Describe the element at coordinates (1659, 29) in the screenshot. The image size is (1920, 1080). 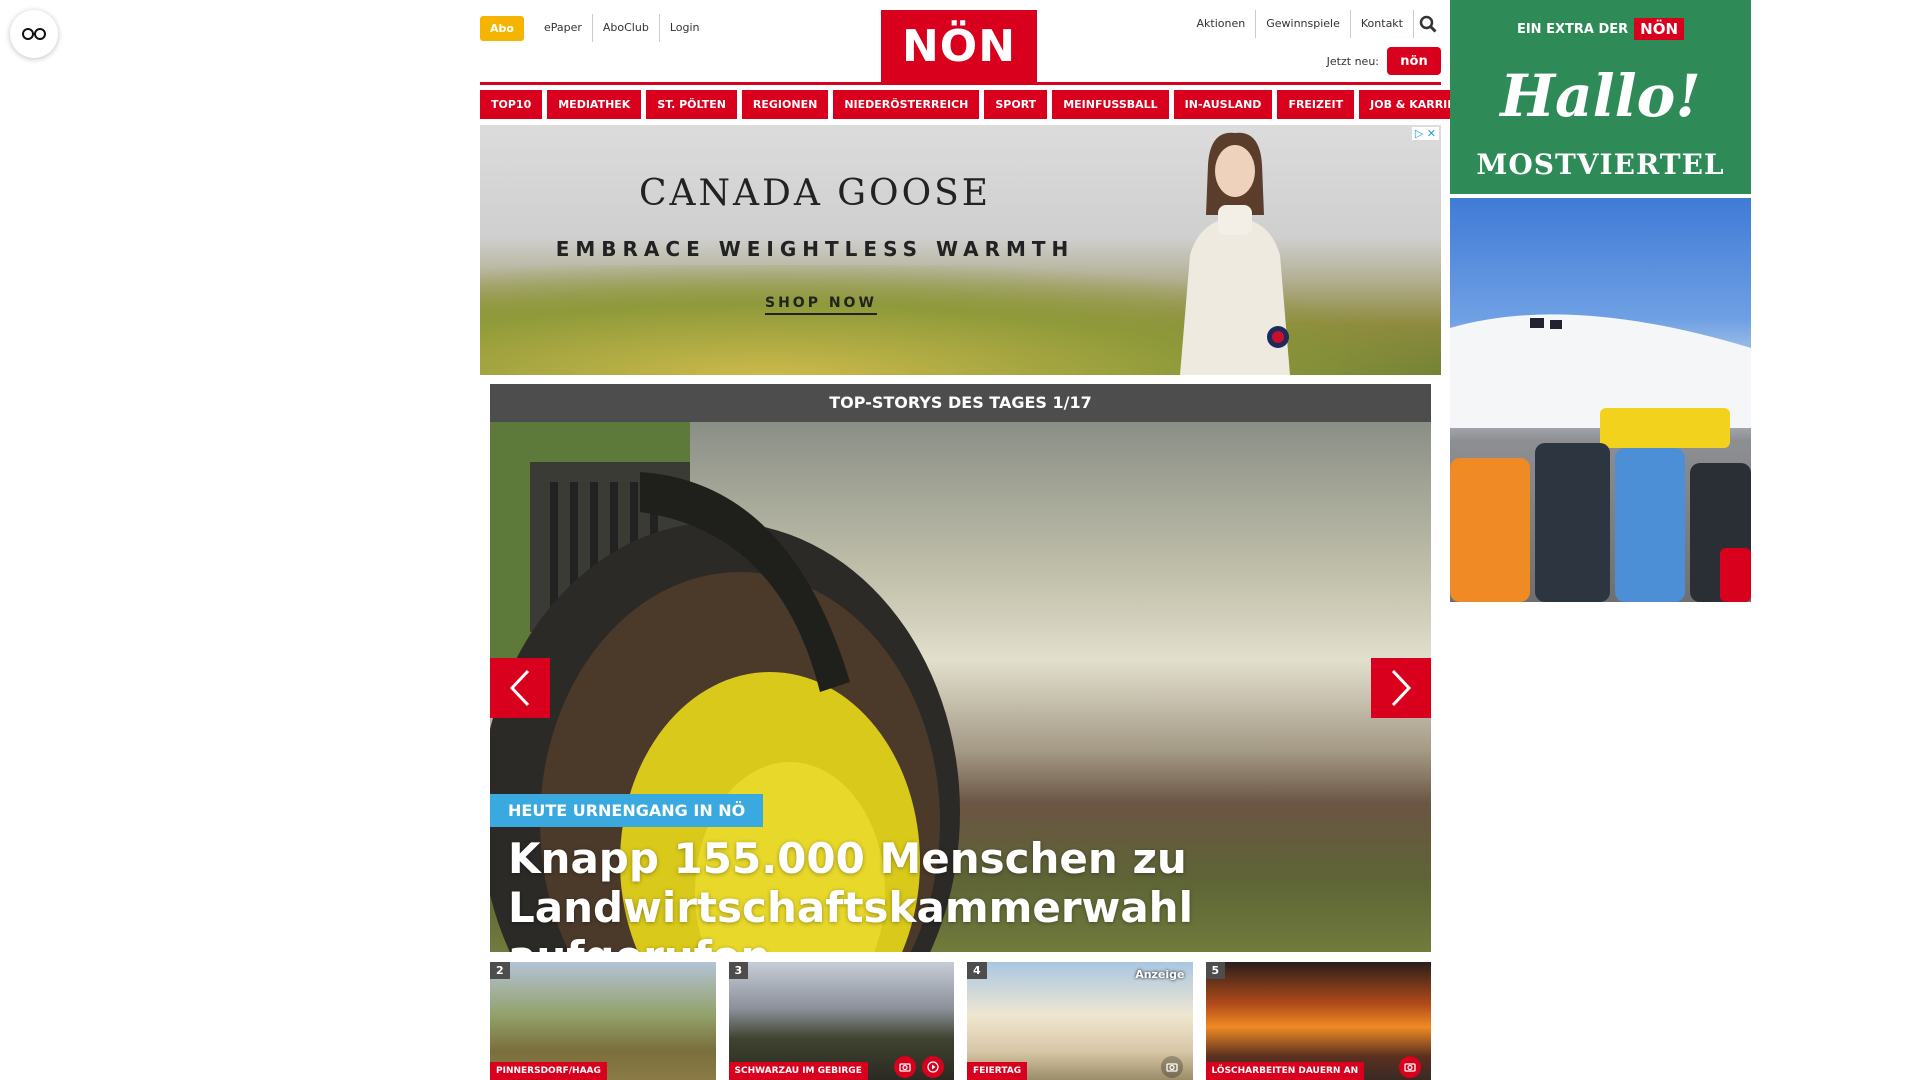
I see `extra-brand: NÖN` at that location.